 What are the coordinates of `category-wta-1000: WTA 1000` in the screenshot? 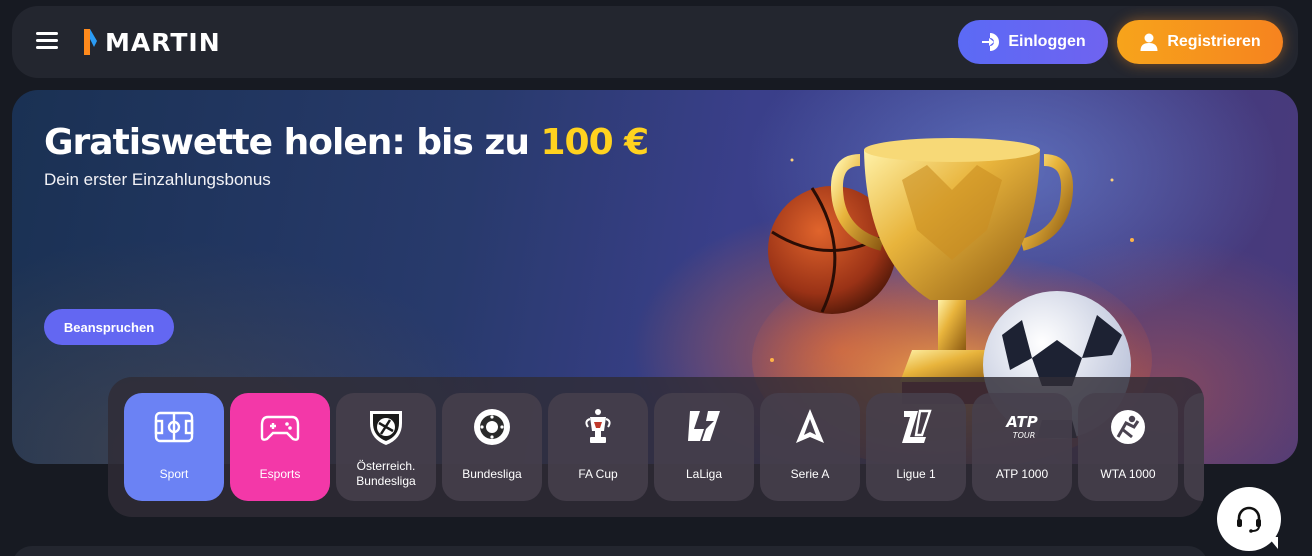 It's located at (1128, 447).